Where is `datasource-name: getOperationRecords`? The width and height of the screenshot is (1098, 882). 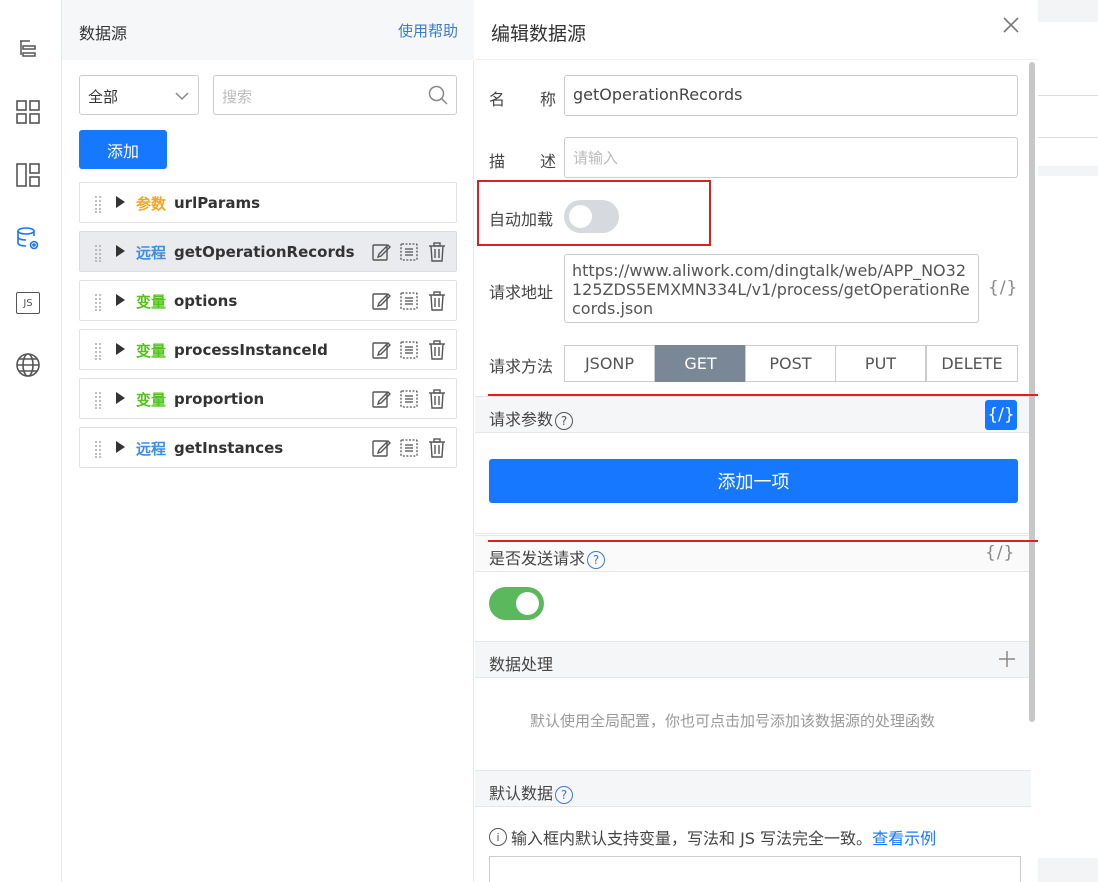
datasource-name: getOperationRecords is located at coordinates (264, 252).